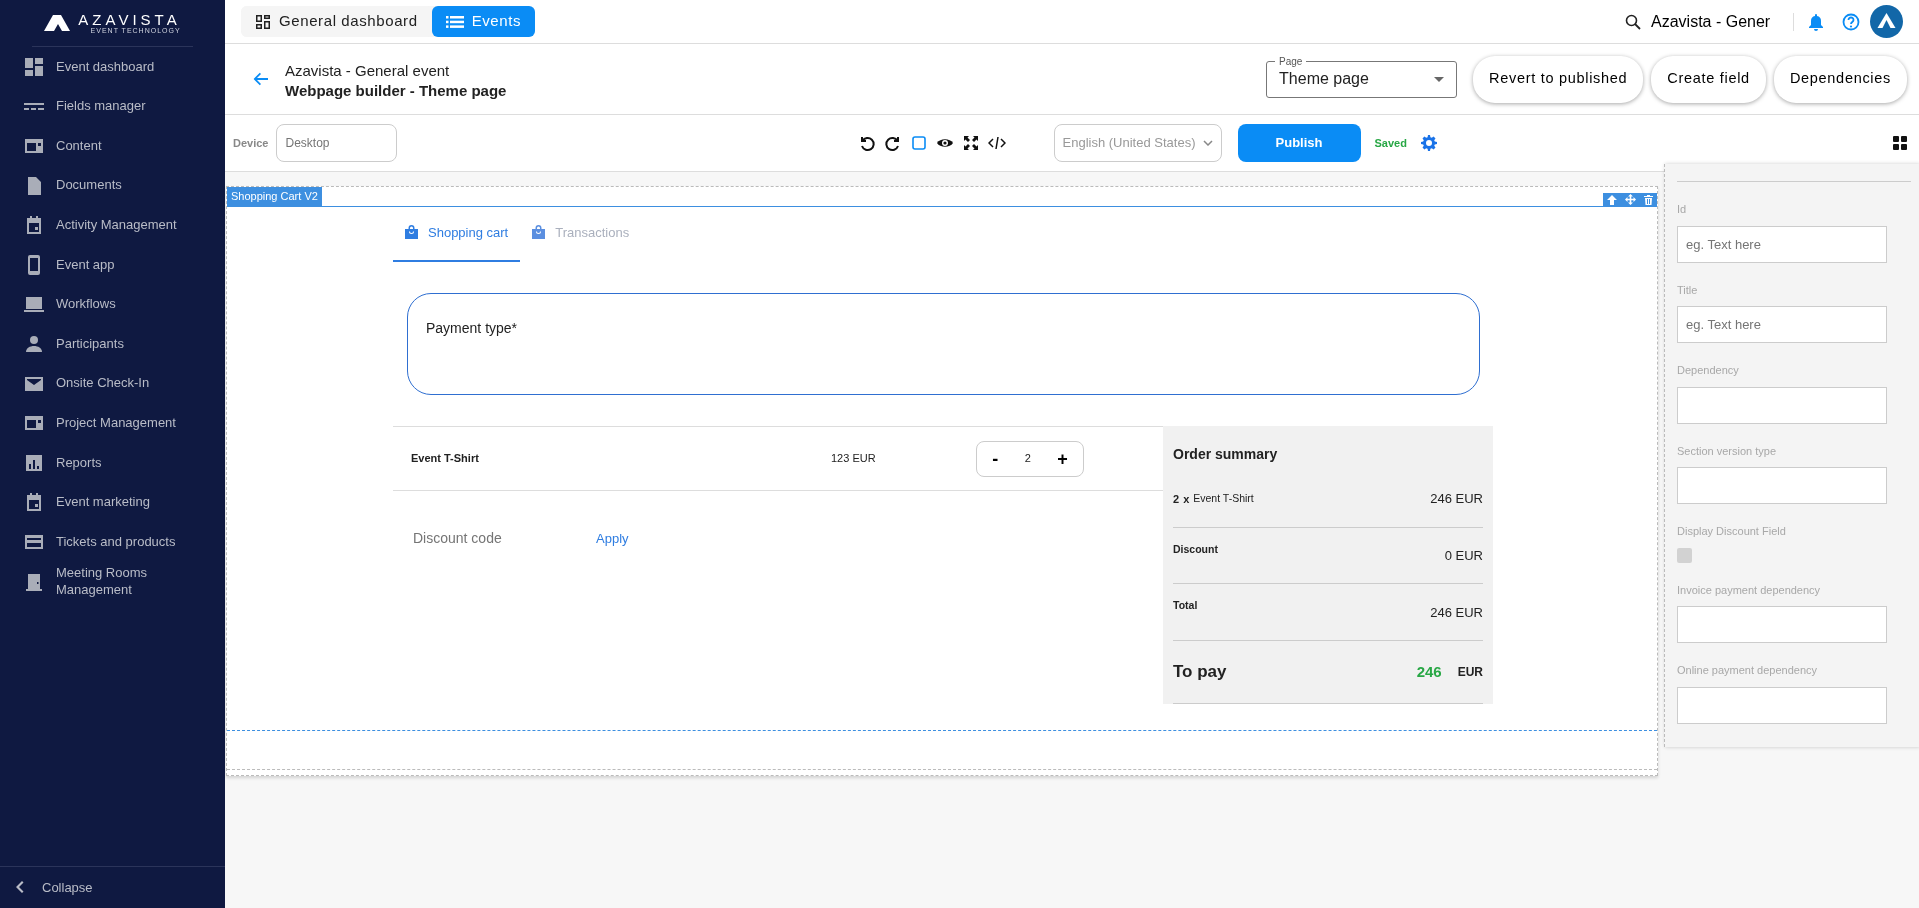 Image resolution: width=1919 pixels, height=908 pixels. I want to click on apply-link: Apply, so click(612, 538).